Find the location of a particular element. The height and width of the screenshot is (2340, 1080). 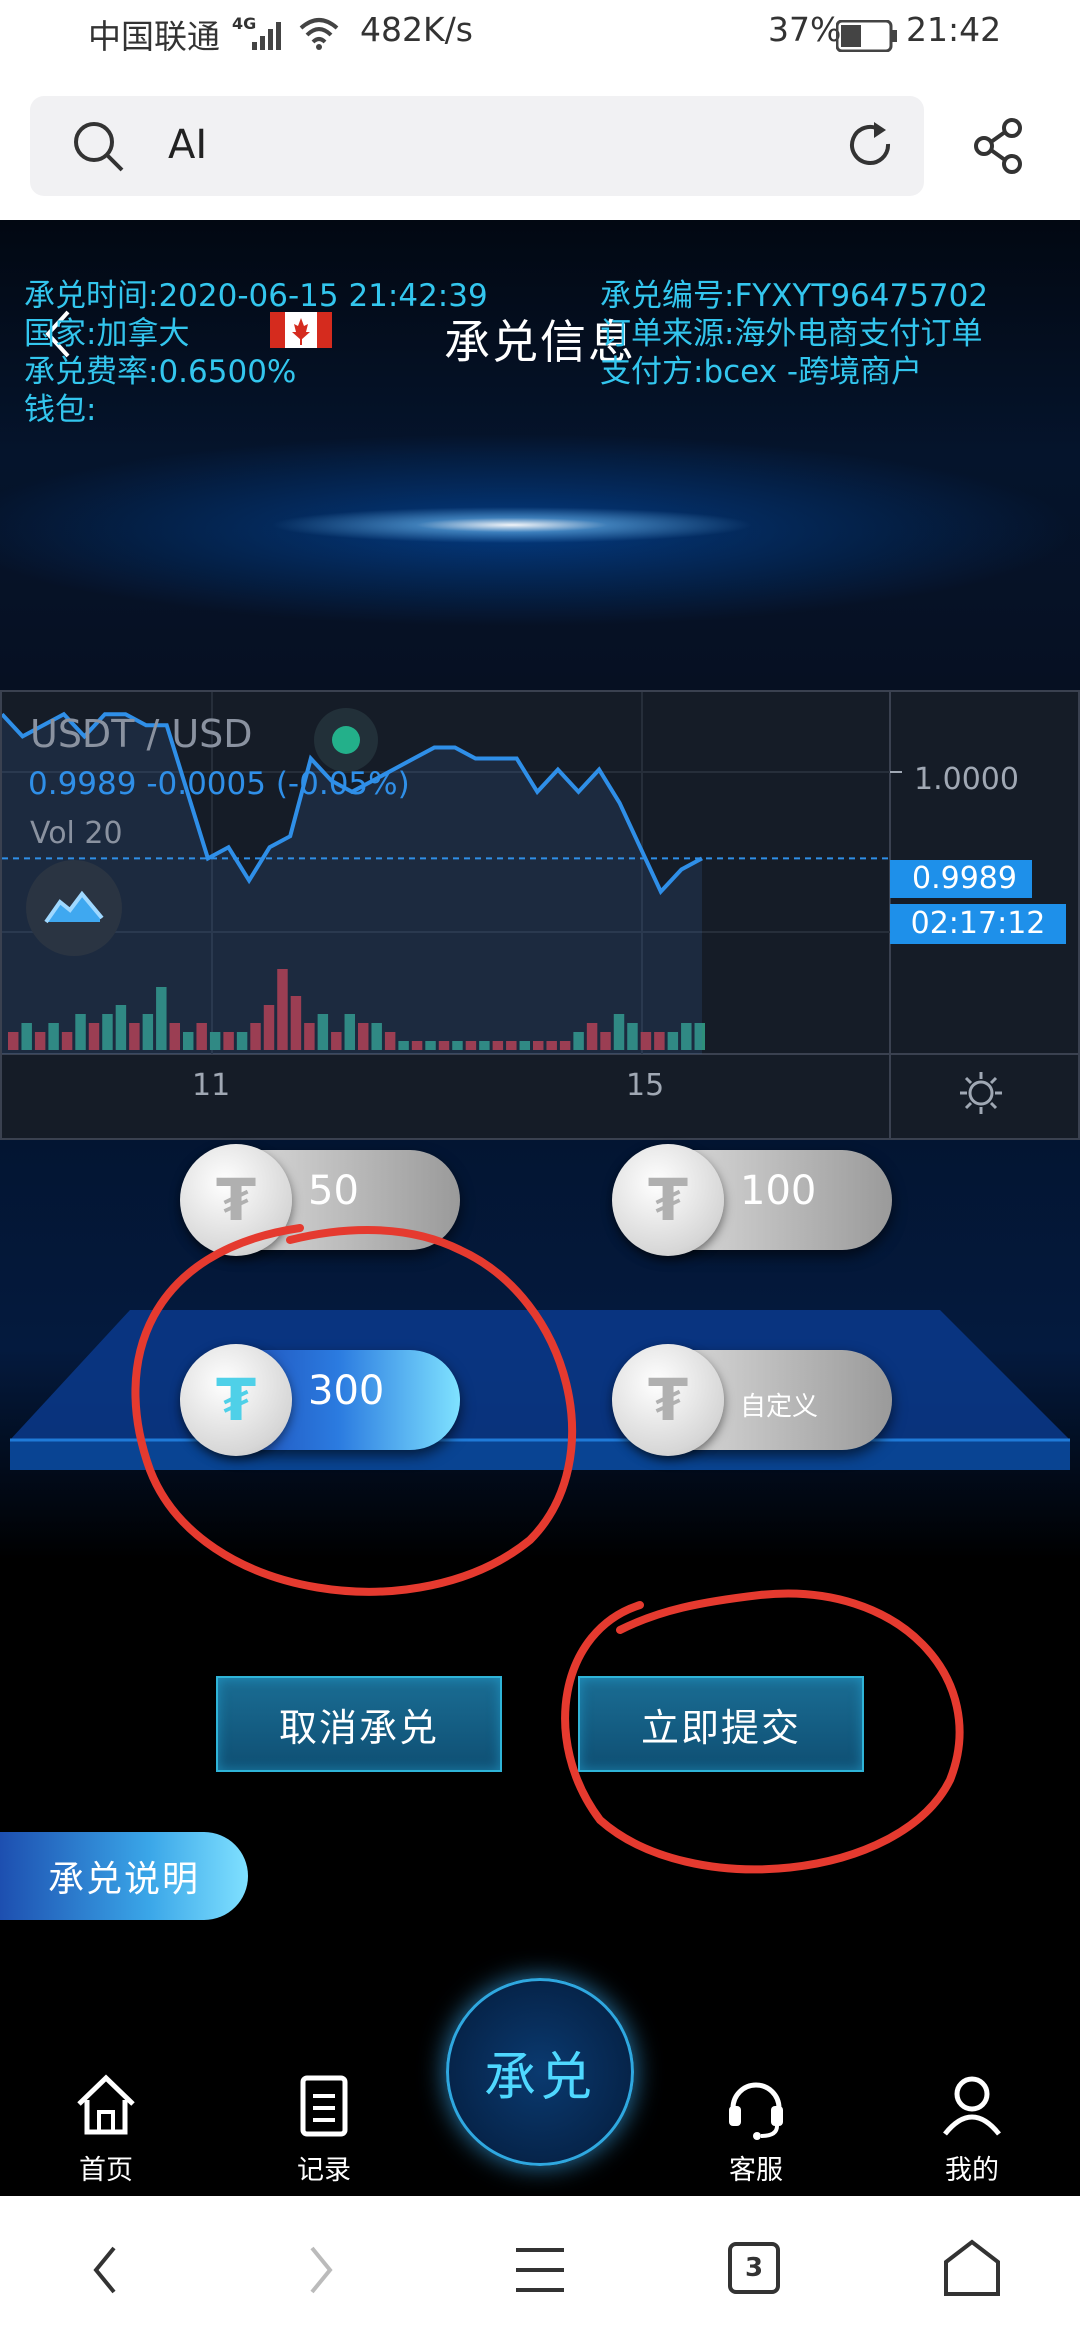

live-indicator is located at coordinates (346, 740).